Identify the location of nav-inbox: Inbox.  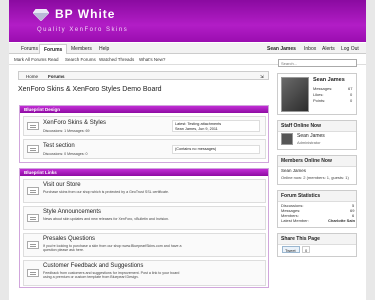
(310, 49).